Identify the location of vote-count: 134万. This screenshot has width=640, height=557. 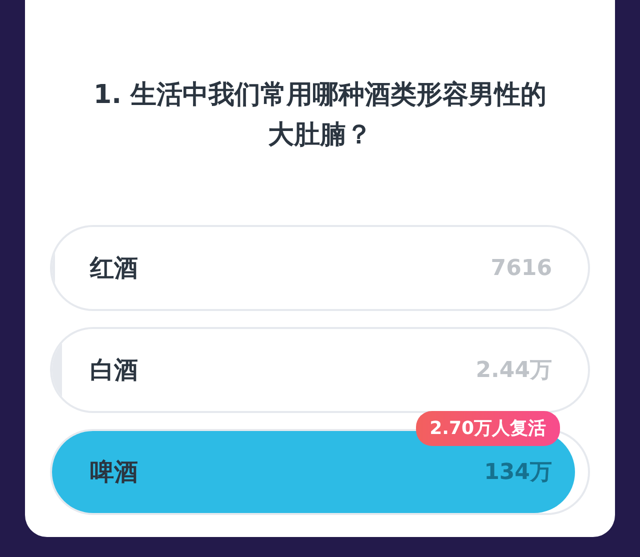
(518, 472).